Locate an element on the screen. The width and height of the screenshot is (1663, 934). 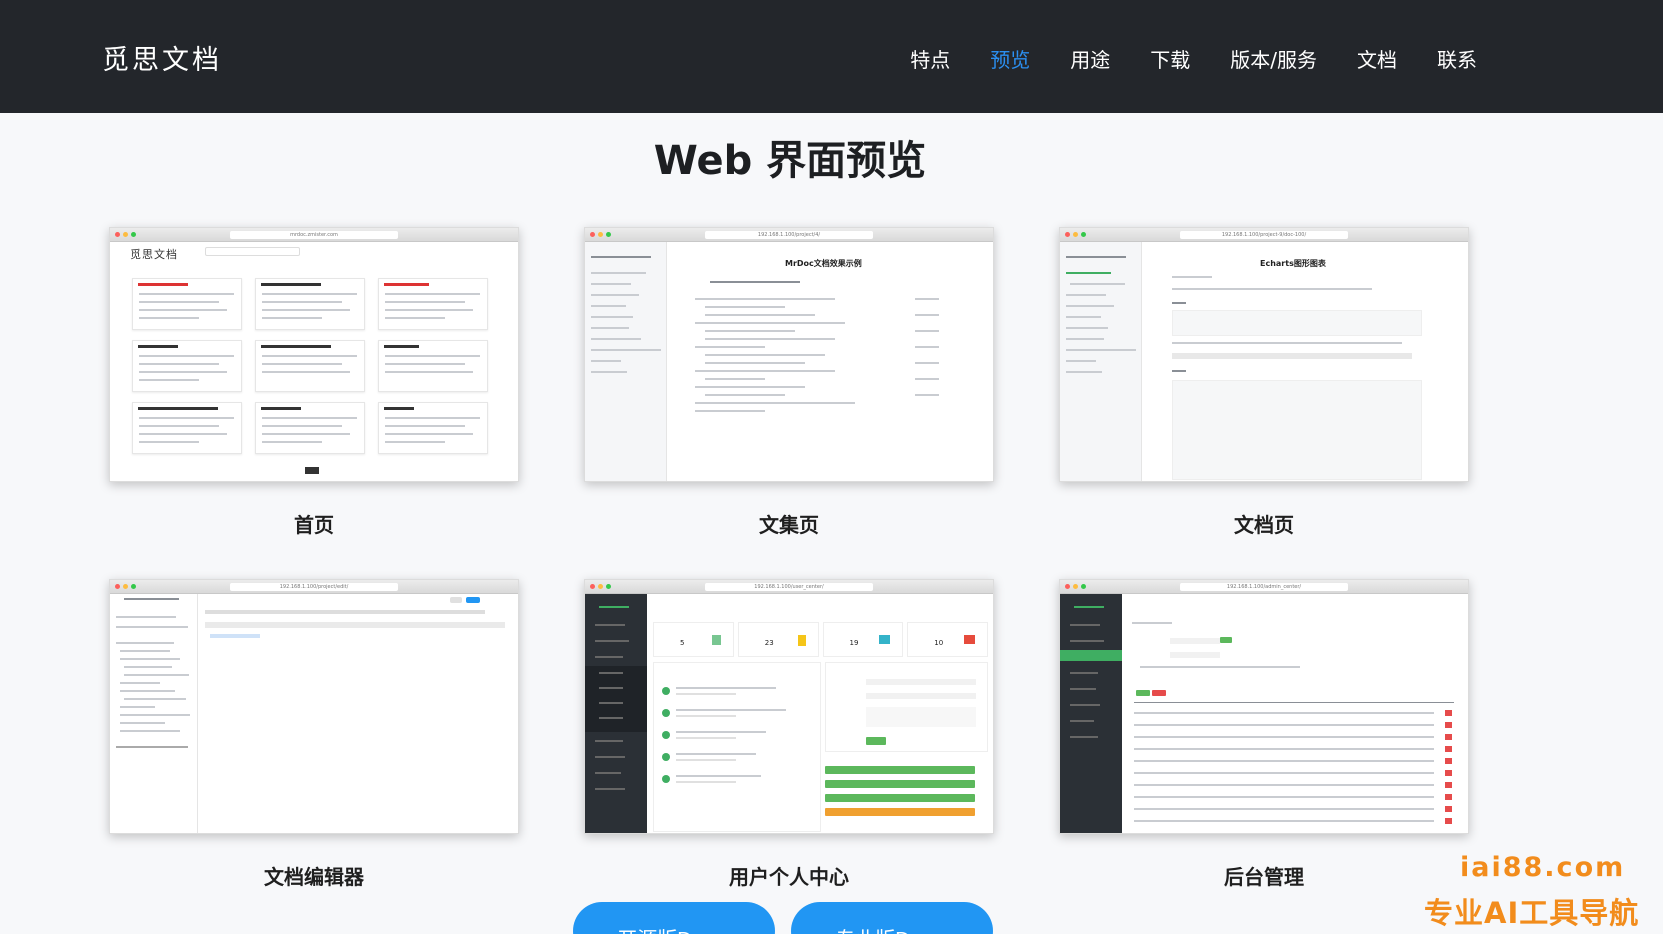
caption-admin: 后台管理 is located at coordinates (1264, 877).